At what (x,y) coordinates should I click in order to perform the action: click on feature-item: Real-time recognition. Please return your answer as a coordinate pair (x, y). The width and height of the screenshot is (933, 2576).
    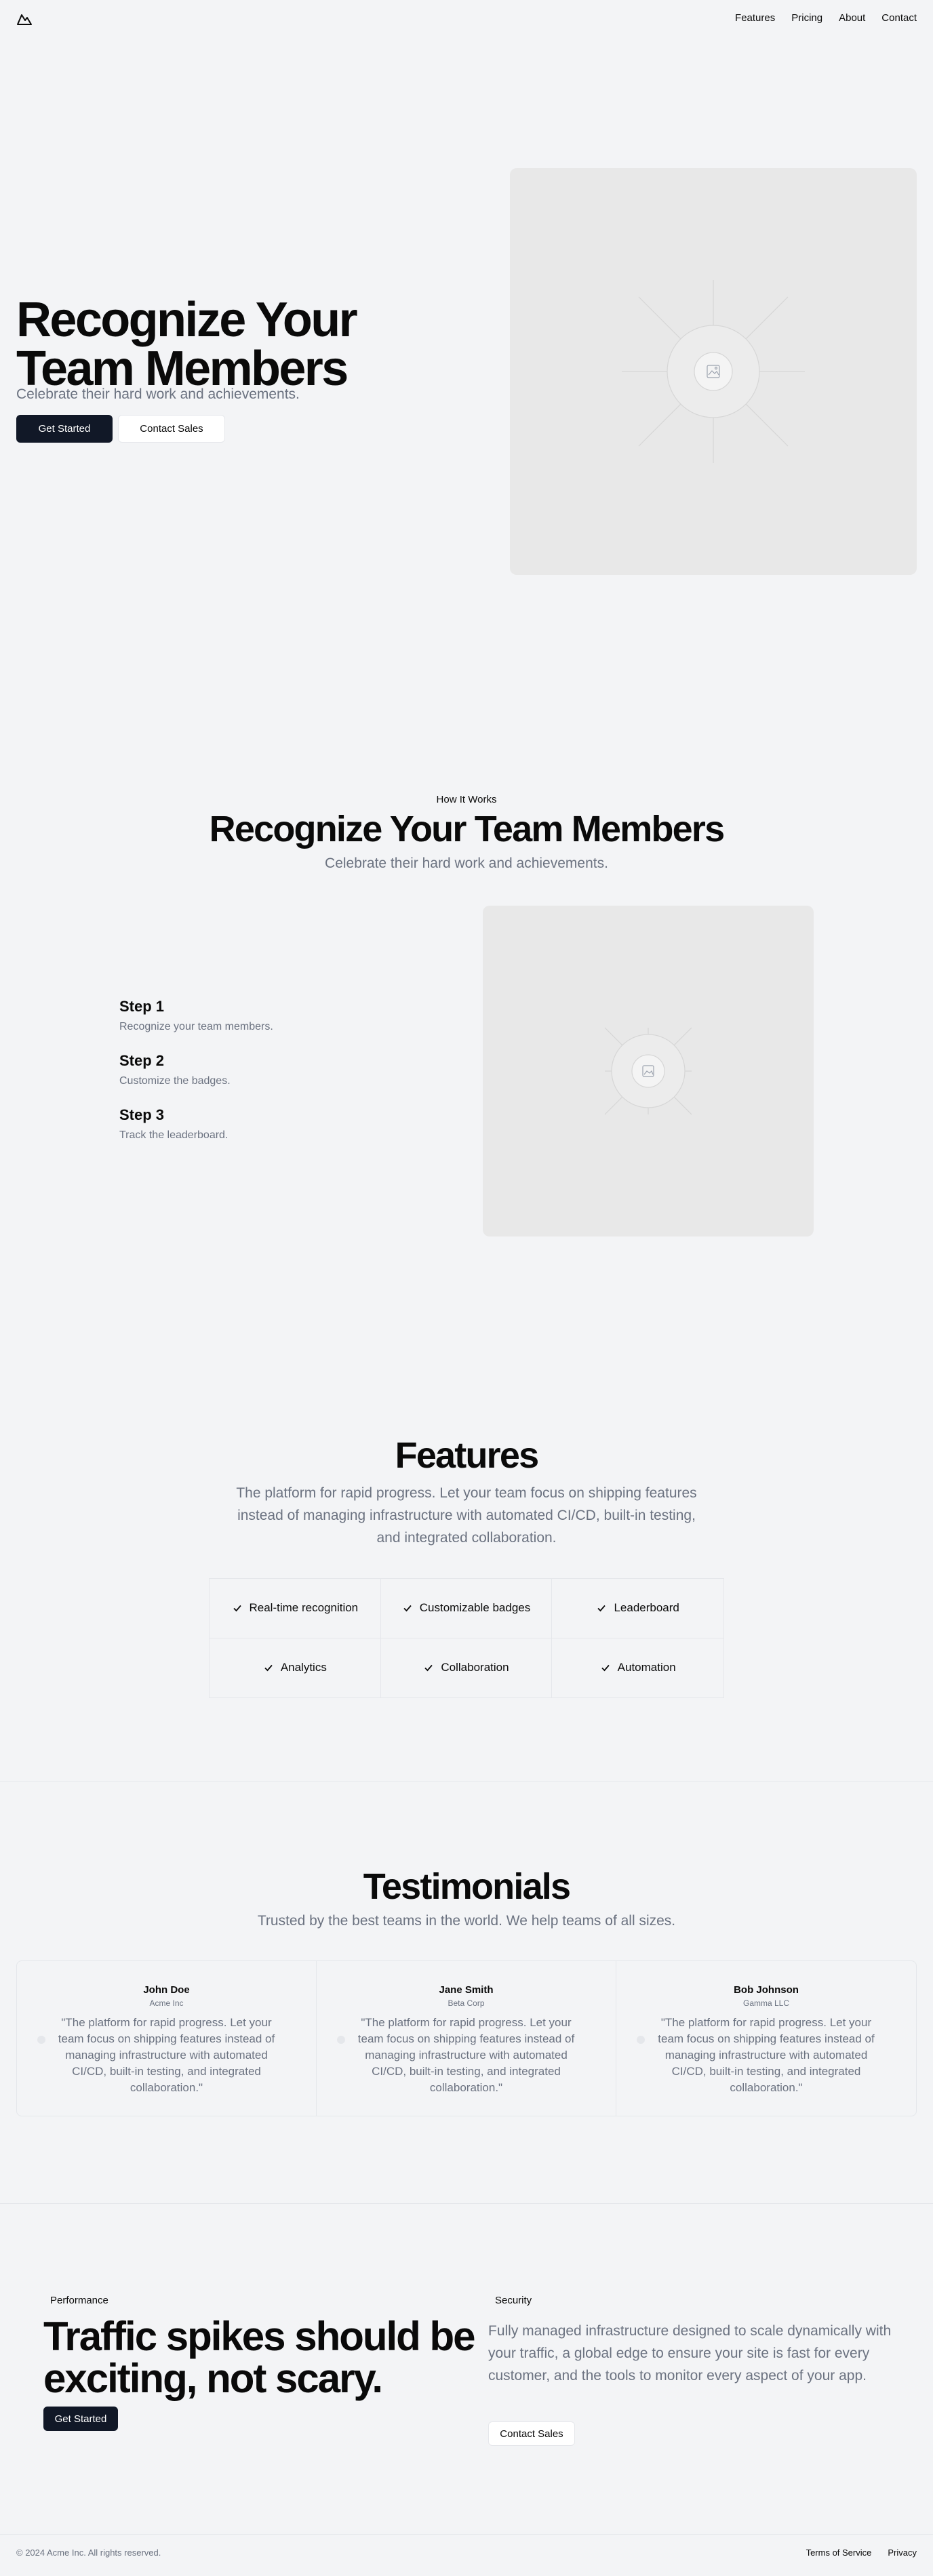
    Looking at the image, I should click on (295, 1608).